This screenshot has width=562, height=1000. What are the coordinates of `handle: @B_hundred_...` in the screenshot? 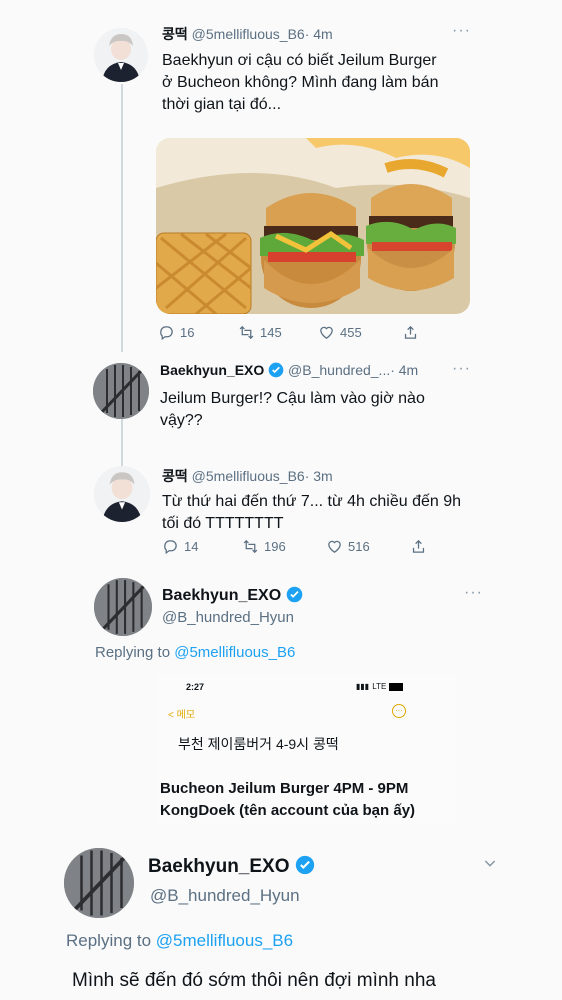 It's located at (339, 370).